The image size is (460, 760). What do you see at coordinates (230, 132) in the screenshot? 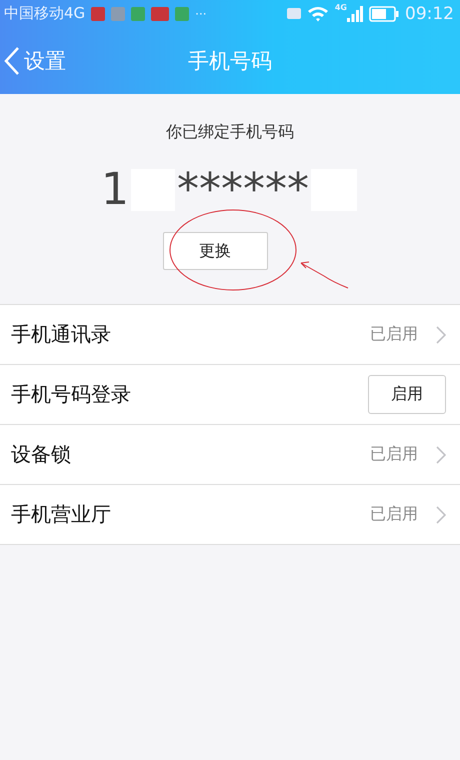
I see `caption-text: 你已绑定手机号码` at bounding box center [230, 132].